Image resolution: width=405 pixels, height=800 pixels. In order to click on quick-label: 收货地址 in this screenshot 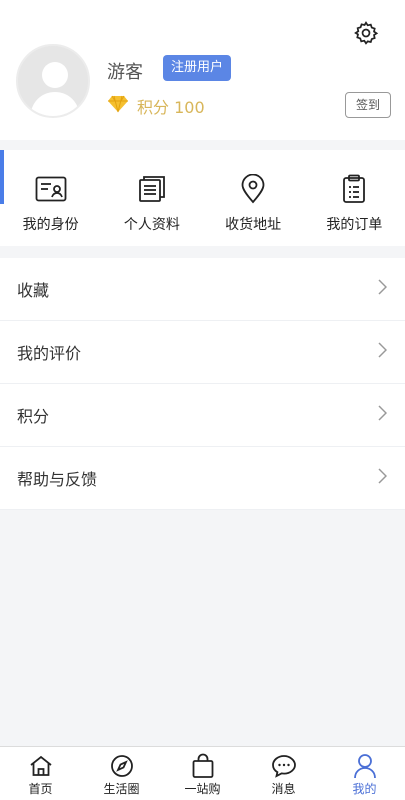, I will do `click(253, 225)`.